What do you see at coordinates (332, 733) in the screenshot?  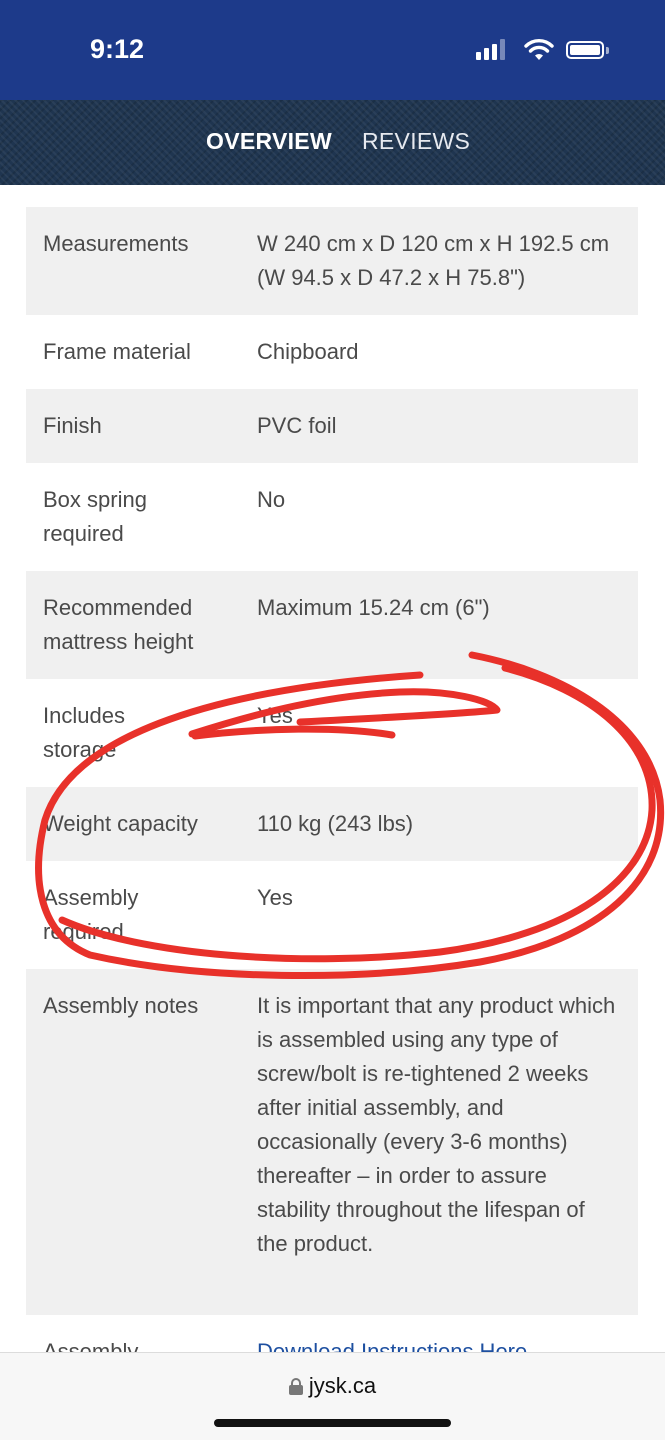 I see `spec-row-storage: Includes storage Yes` at bounding box center [332, 733].